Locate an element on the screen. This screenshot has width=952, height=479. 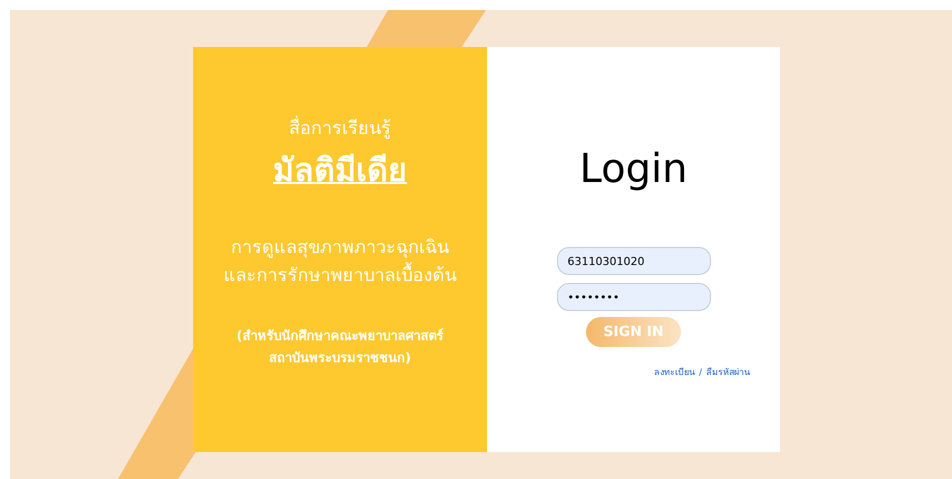
password-field: •••••••• is located at coordinates (633, 297).